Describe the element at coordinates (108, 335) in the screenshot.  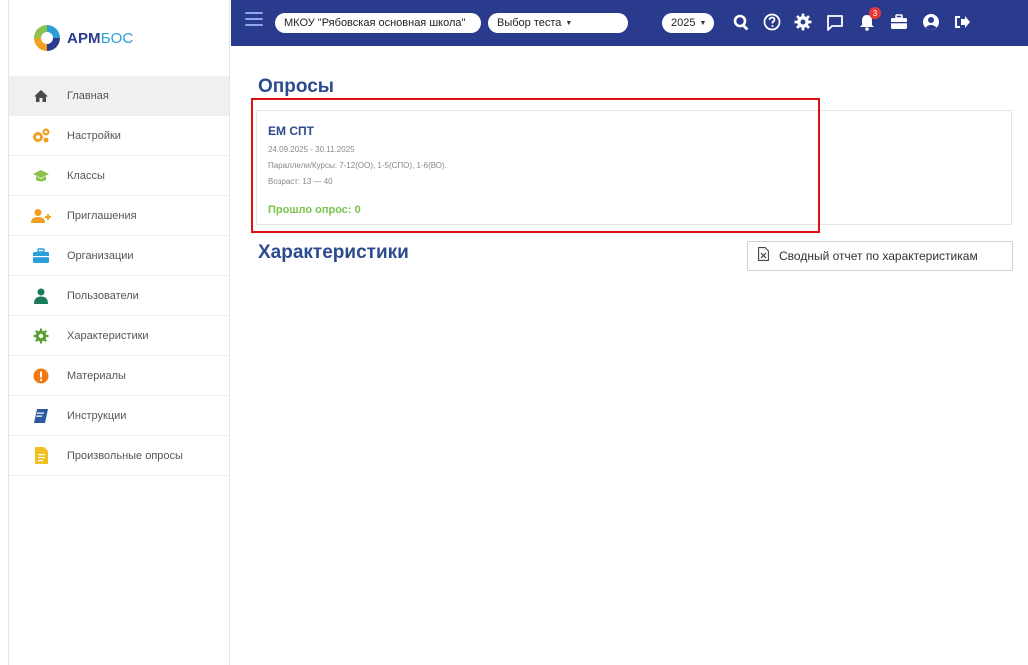
I see `sidebar-item-label: Характеристики` at that location.